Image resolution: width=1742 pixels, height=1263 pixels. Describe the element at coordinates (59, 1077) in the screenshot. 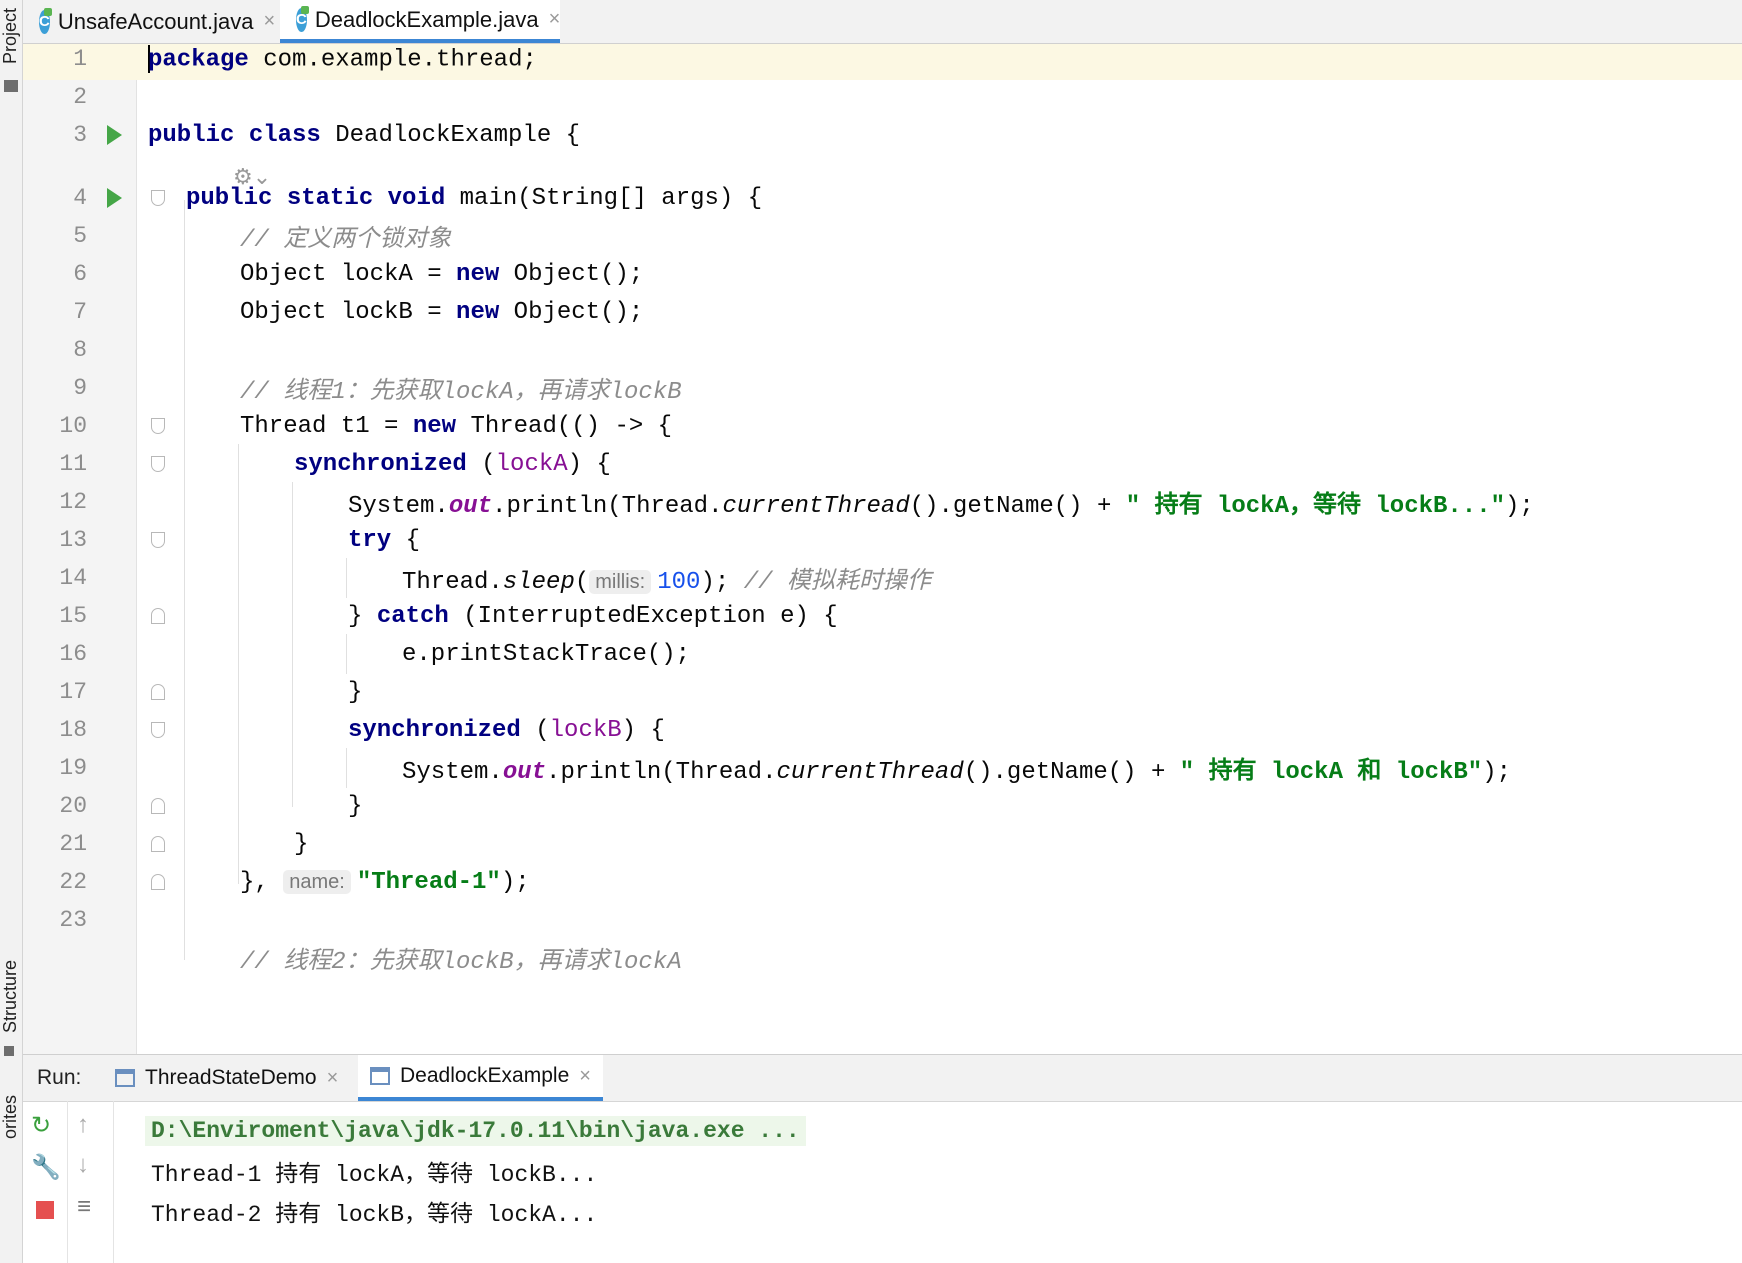

I see `run-label: Run:` at that location.